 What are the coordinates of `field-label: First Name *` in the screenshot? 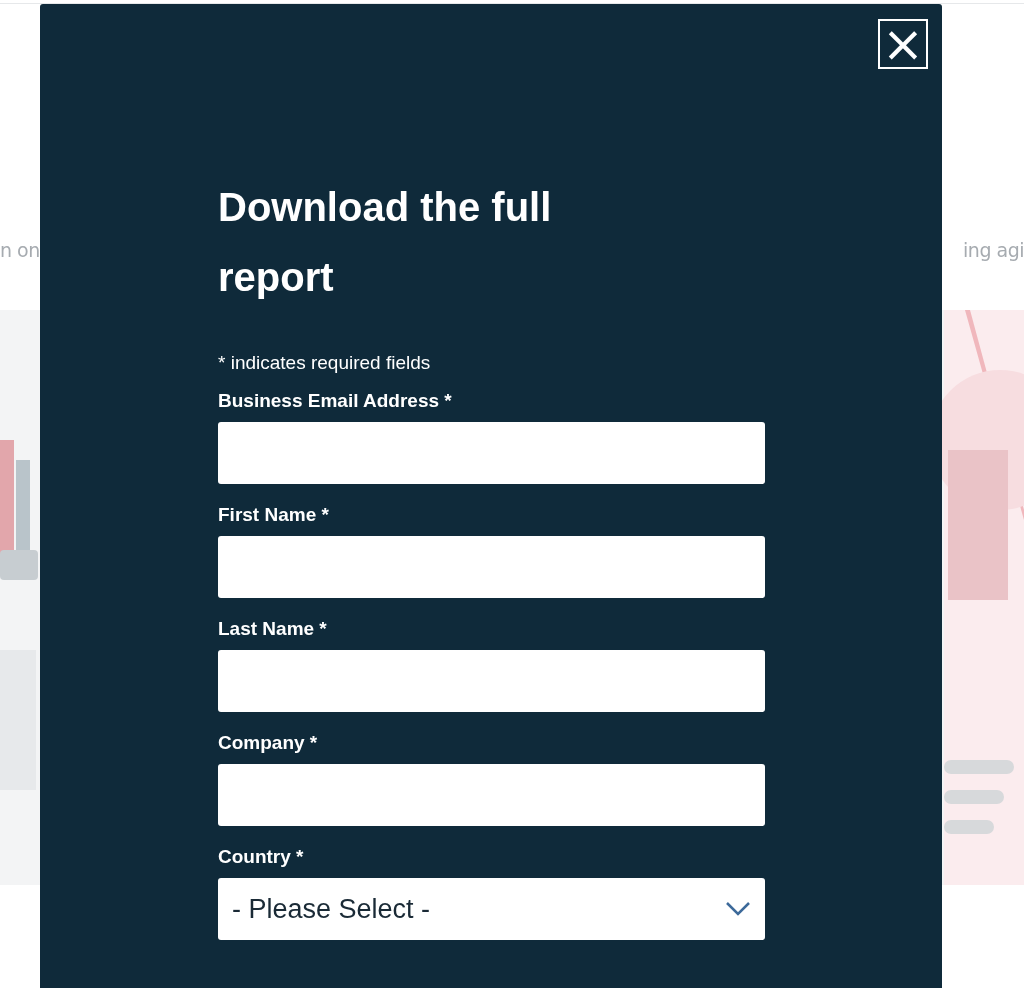 It's located at (274, 515).